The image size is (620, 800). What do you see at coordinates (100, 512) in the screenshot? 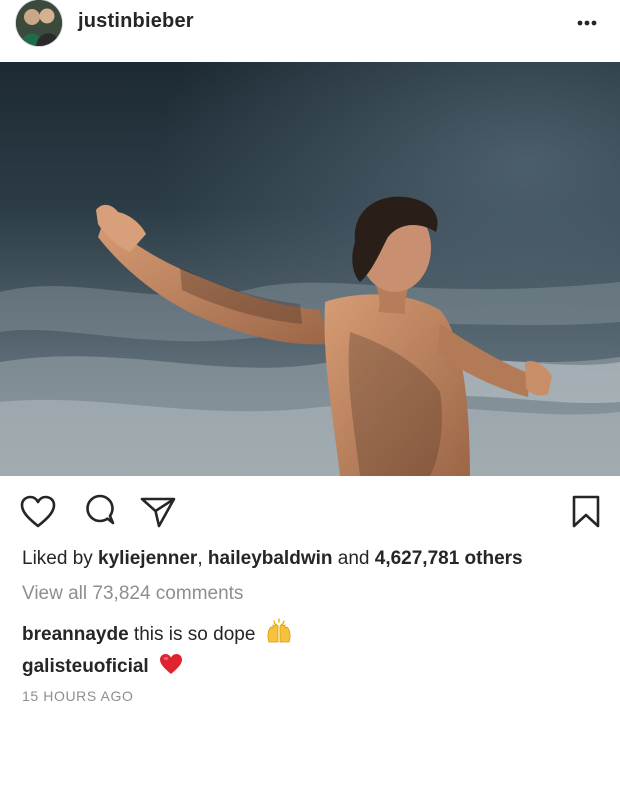
I see `comment-icon` at bounding box center [100, 512].